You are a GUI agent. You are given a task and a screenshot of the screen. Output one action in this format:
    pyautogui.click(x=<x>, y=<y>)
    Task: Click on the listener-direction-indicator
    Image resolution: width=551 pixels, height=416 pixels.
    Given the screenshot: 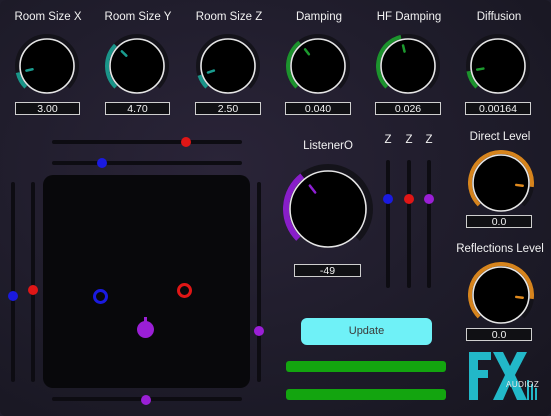 What is the action you would take?
    pyautogui.click(x=145, y=320)
    